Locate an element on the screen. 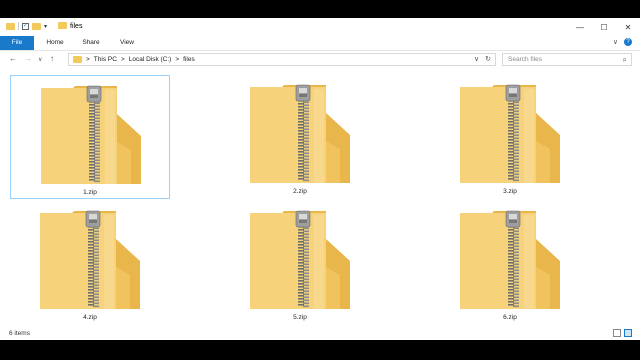  file-name: 3.zip is located at coordinates (510, 191).